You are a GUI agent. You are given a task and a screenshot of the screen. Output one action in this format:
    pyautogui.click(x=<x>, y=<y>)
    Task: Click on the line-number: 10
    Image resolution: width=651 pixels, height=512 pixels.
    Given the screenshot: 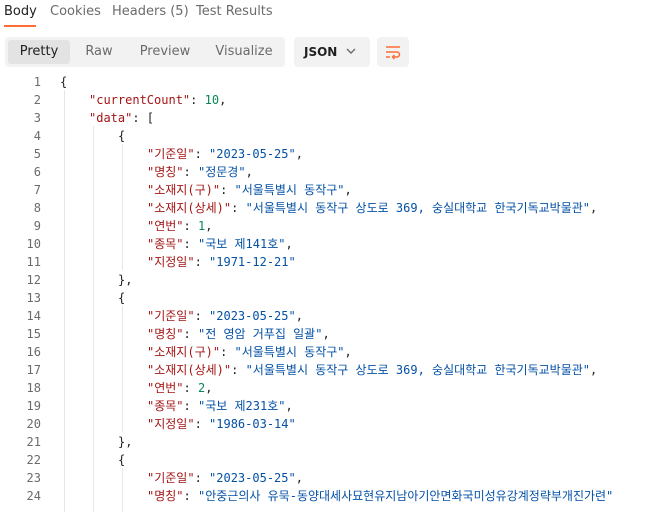 What is the action you would take?
    pyautogui.click(x=33, y=244)
    